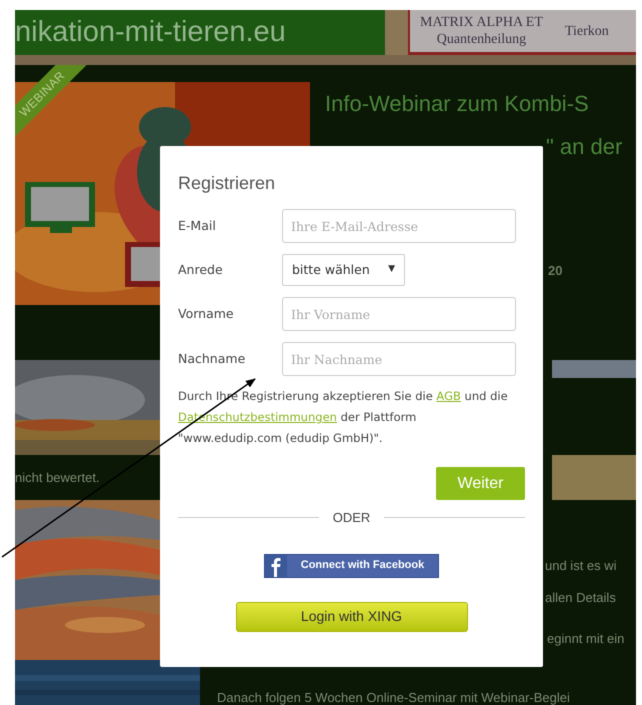 Image resolution: width=642 pixels, height=705 pixels. What do you see at coordinates (481, 31) in the screenshot?
I see `nav-link: MATRIX ALPHA ET Quantenheilung` at bounding box center [481, 31].